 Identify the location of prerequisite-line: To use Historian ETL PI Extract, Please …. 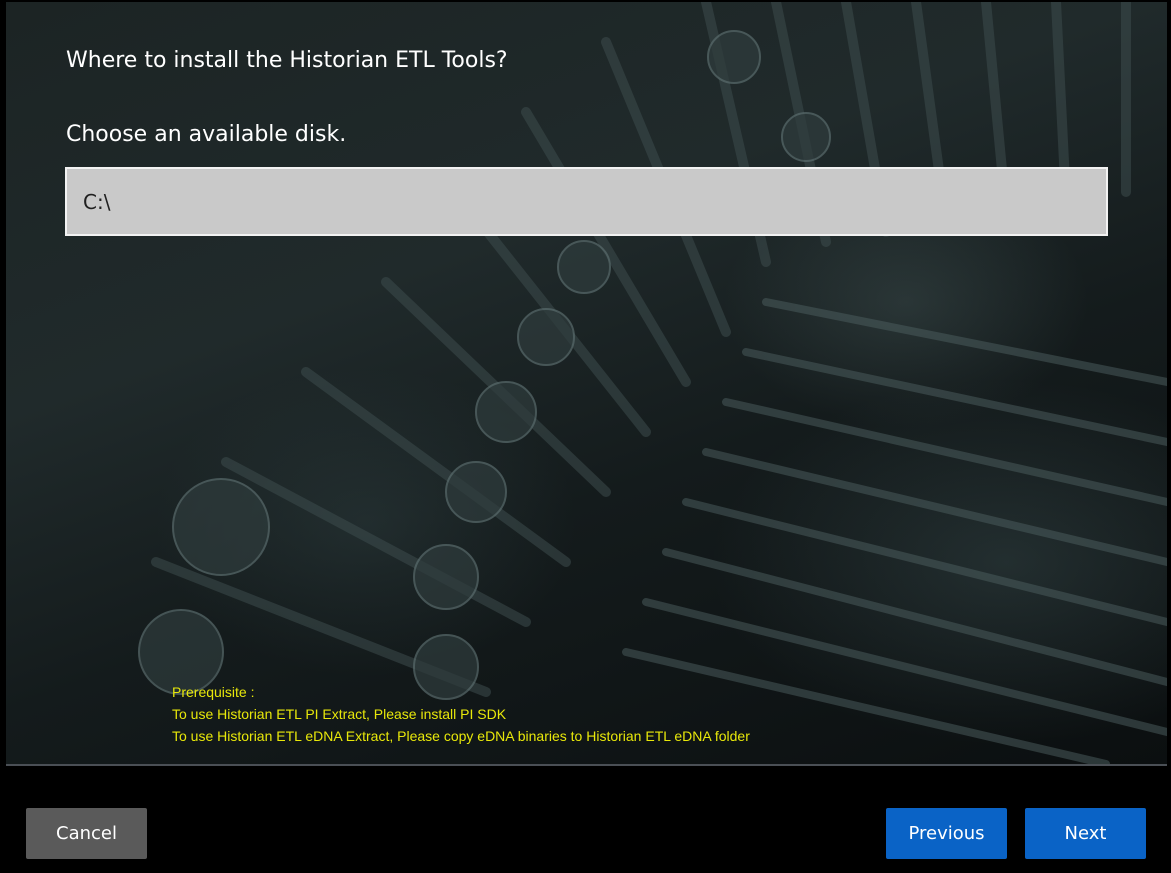
(339, 714).